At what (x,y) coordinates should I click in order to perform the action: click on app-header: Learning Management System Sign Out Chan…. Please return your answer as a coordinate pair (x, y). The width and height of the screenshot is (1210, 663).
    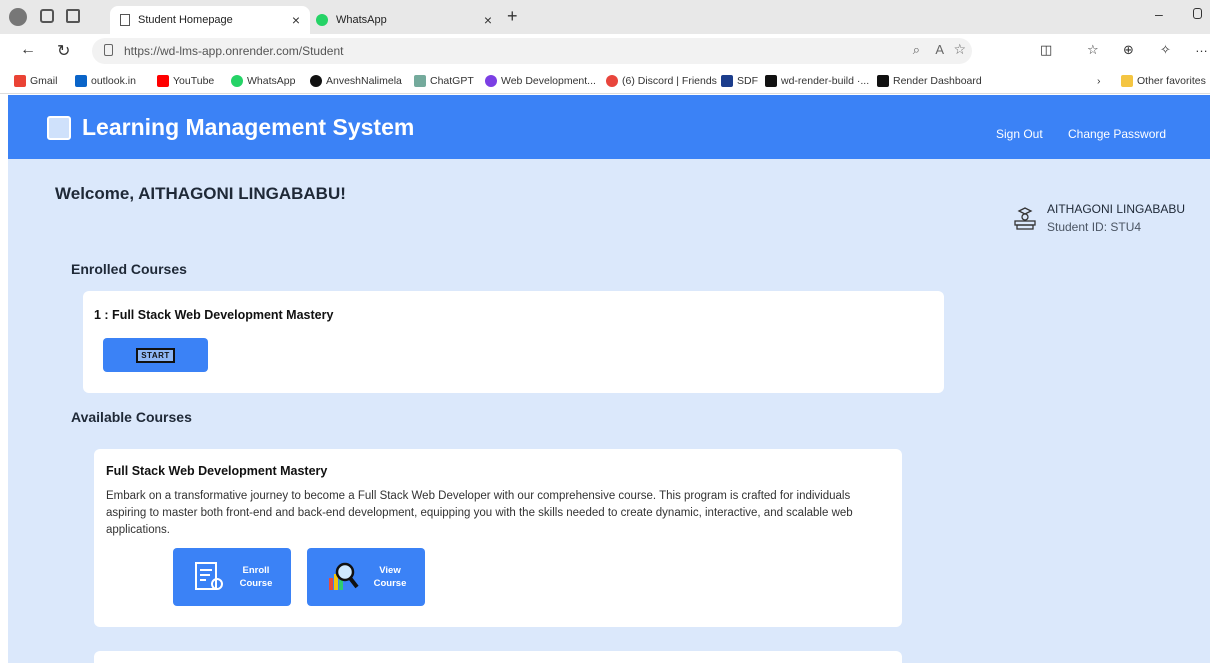
    Looking at the image, I should click on (609, 127).